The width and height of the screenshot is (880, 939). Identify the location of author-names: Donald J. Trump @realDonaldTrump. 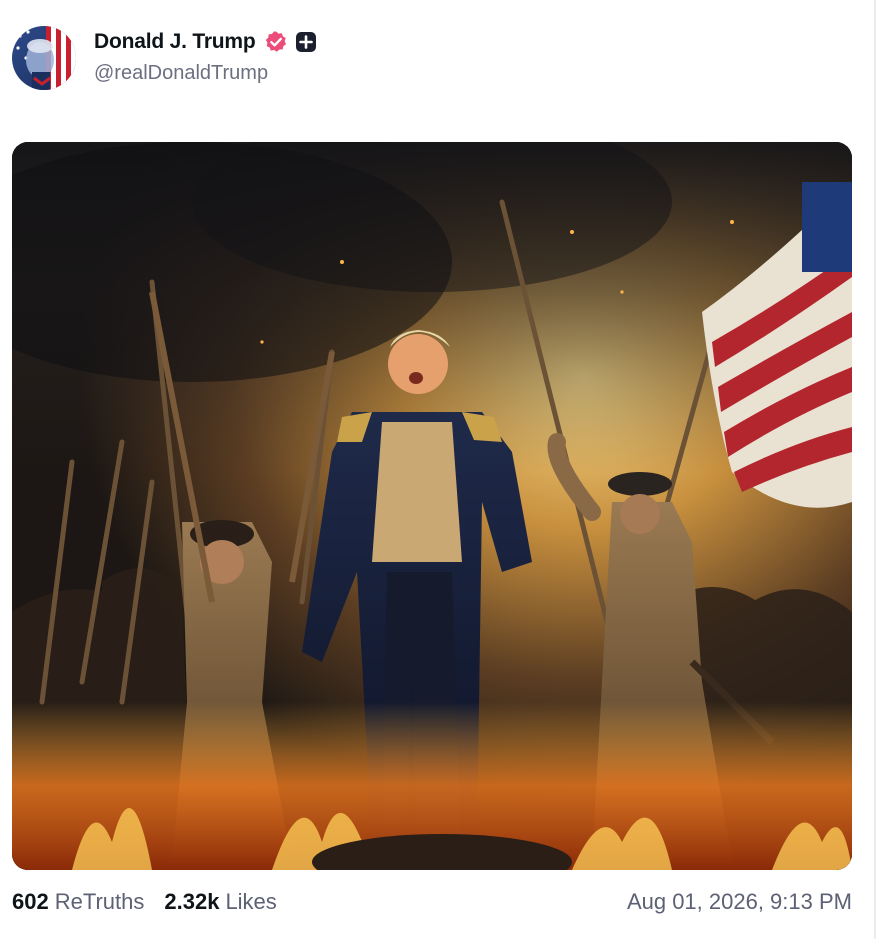
(205, 55).